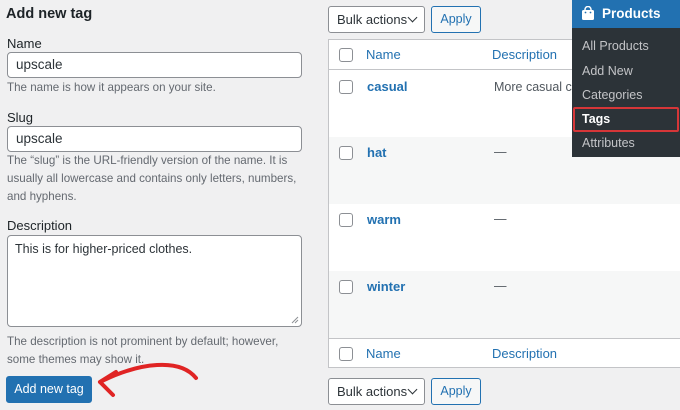  Describe the element at coordinates (377, 152) in the screenshot. I see `tag-name-link: hat` at that location.